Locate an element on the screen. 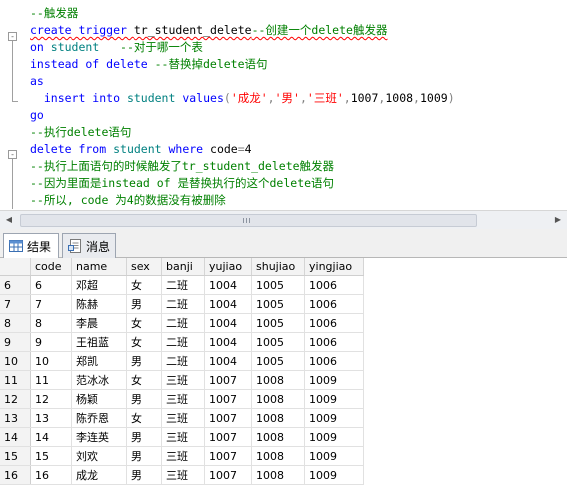 The height and width of the screenshot is (492, 567). grid-cell: 郑凯 is located at coordinates (99, 361).